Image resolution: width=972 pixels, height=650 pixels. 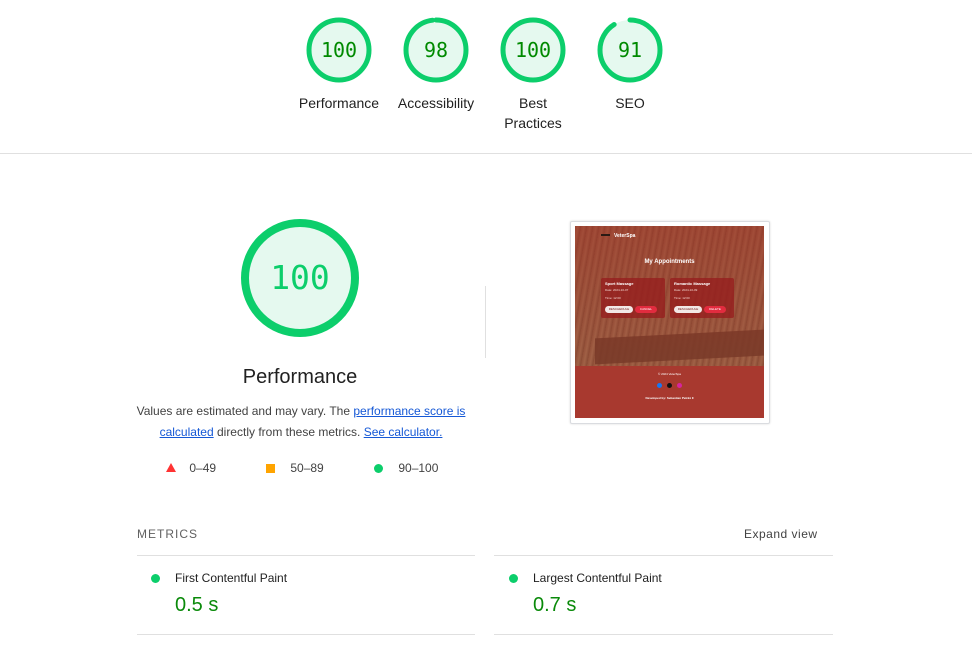 What do you see at coordinates (403, 432) in the screenshot?
I see `see-calculator-link: See calculator.` at bounding box center [403, 432].